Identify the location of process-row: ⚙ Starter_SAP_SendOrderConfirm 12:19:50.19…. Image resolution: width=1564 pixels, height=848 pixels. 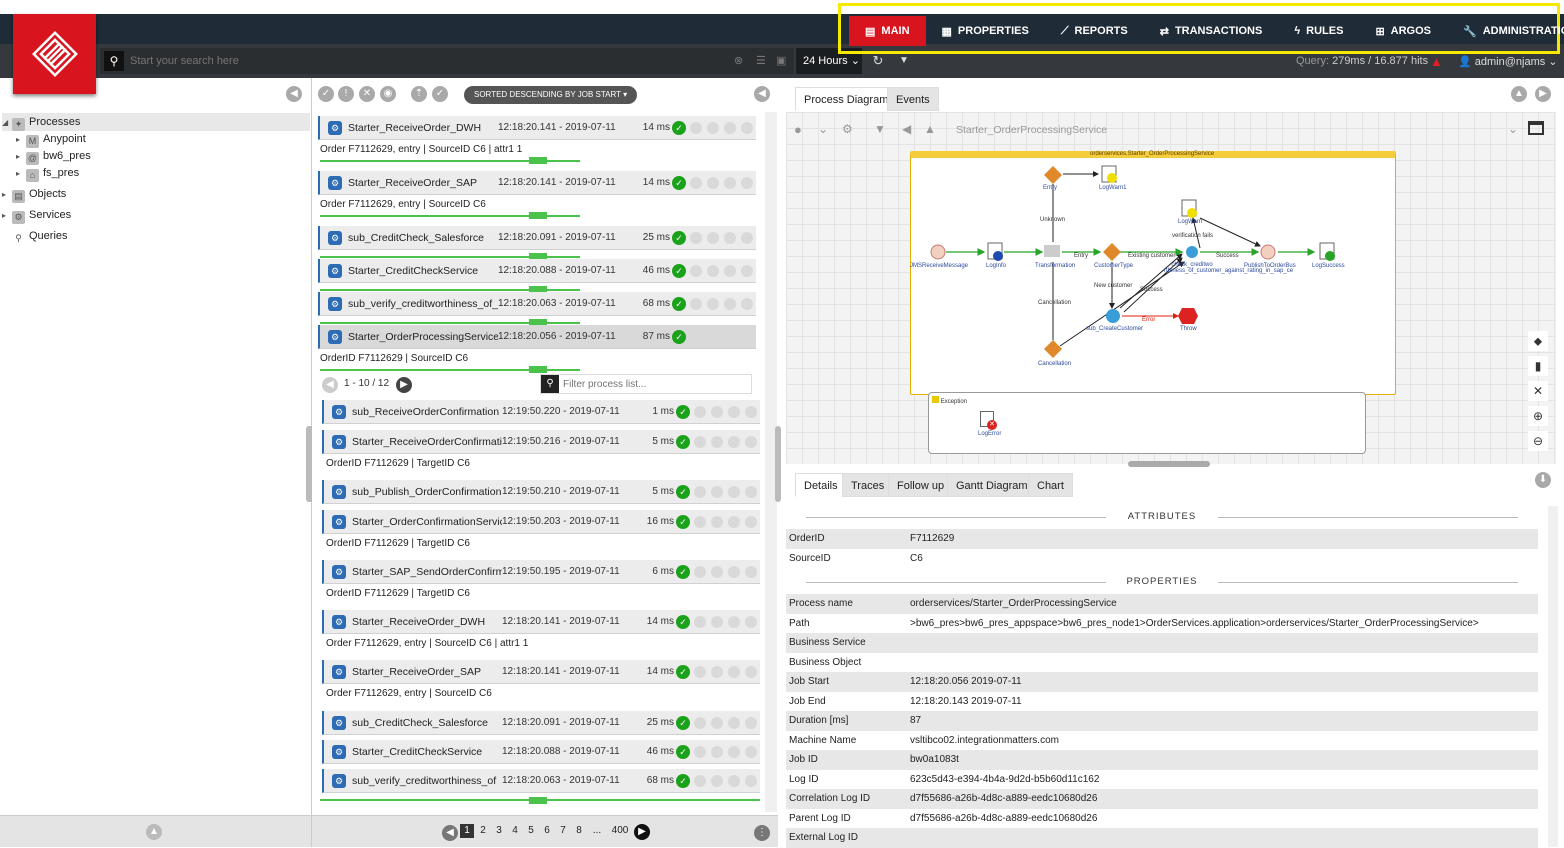
(541, 572).